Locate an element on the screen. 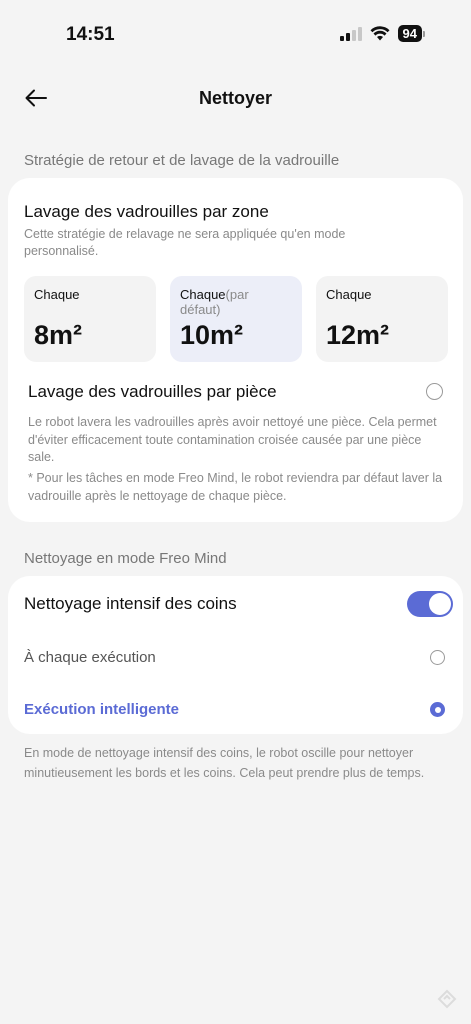 The image size is (471, 1024). option-smart-run-radio is located at coordinates (437, 709).